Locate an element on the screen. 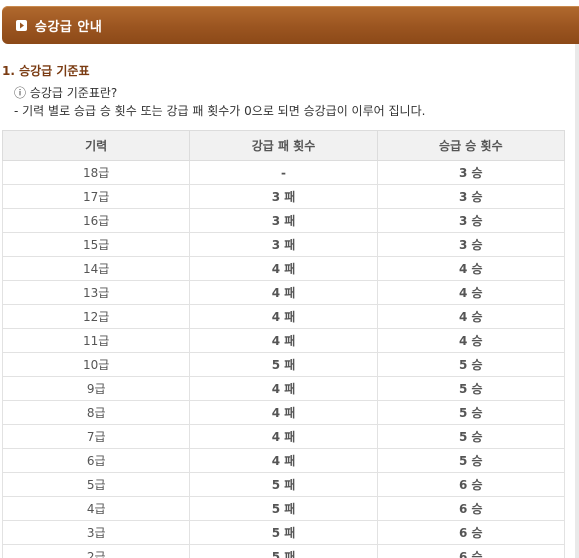  table-row: 16급 3 패3 승 is located at coordinates (283, 220).